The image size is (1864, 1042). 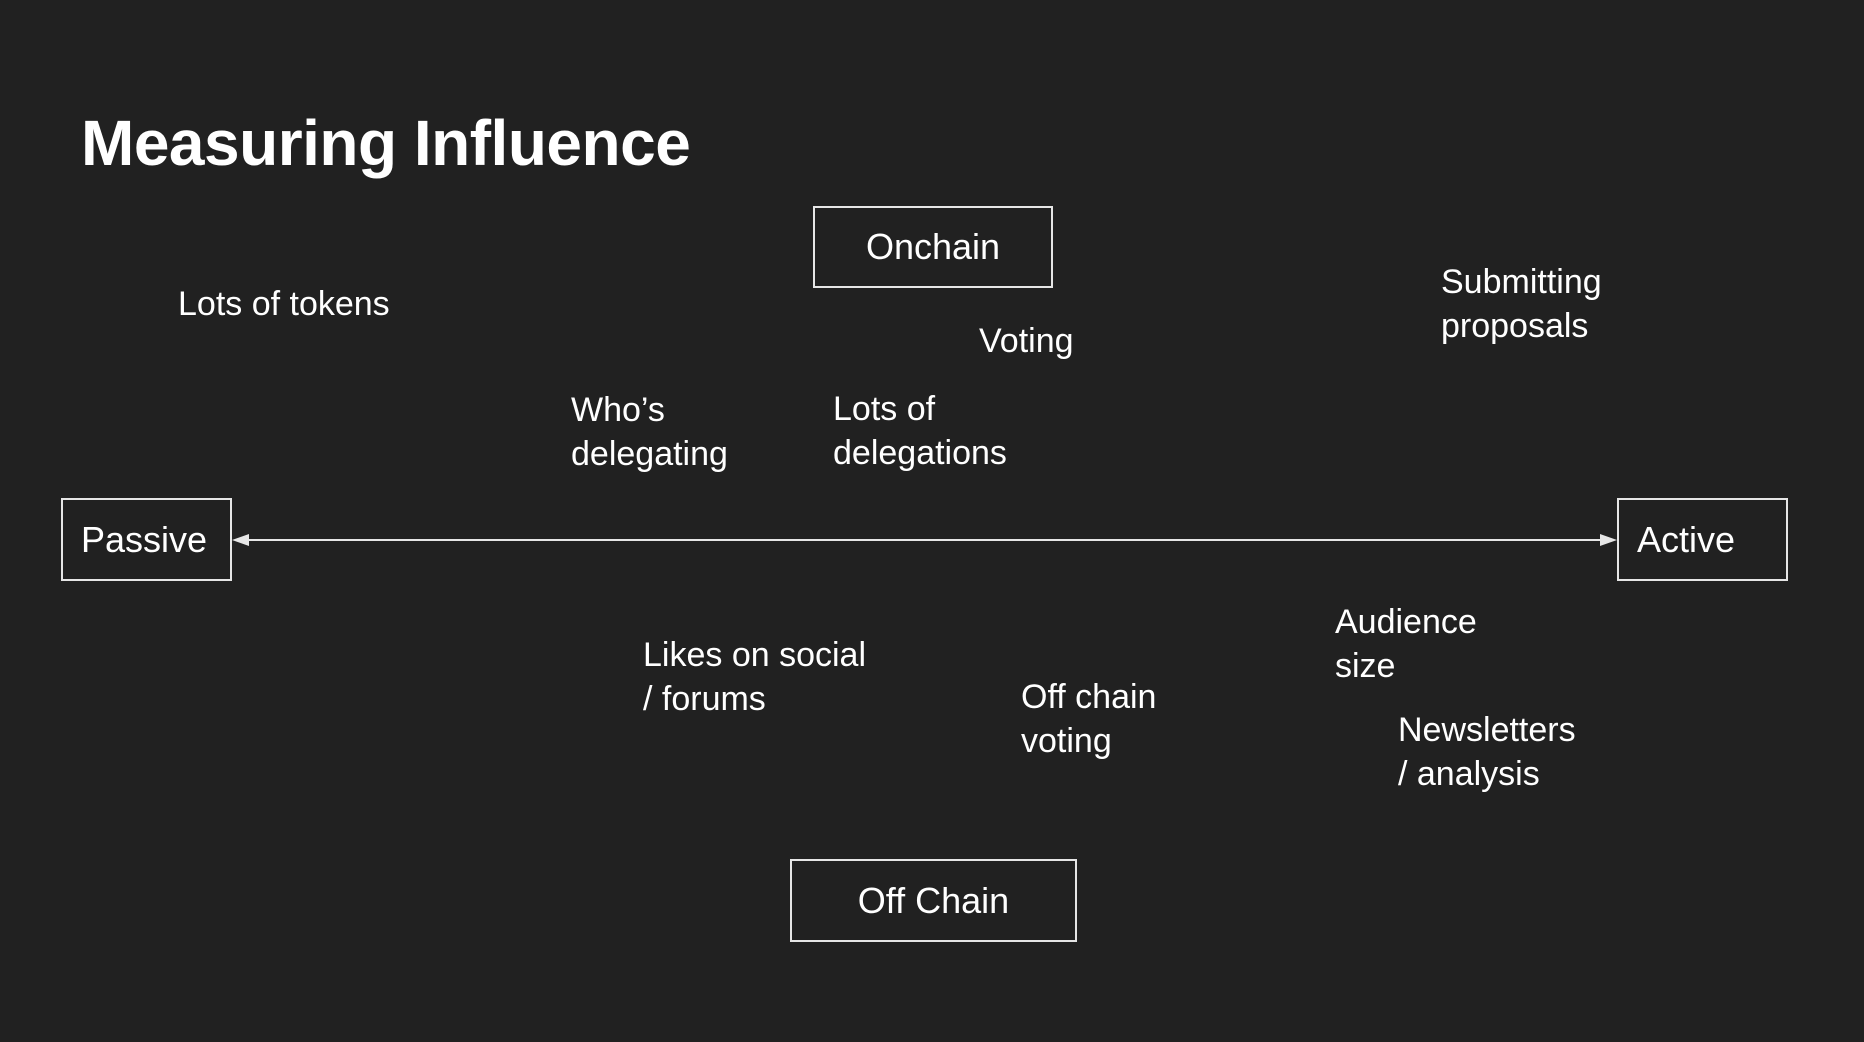 I want to click on label-whos-delegating: Who’s delegating, so click(x=649, y=432).